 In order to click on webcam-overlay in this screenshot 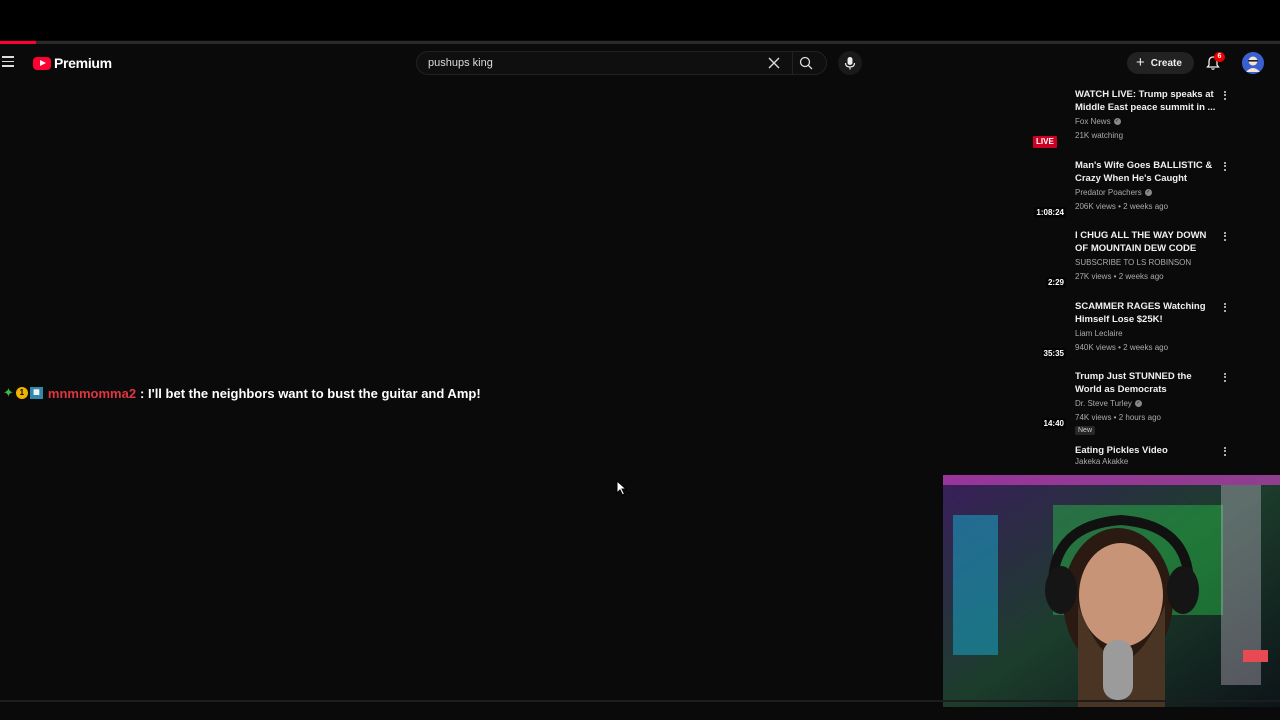, I will do `click(1111, 591)`.